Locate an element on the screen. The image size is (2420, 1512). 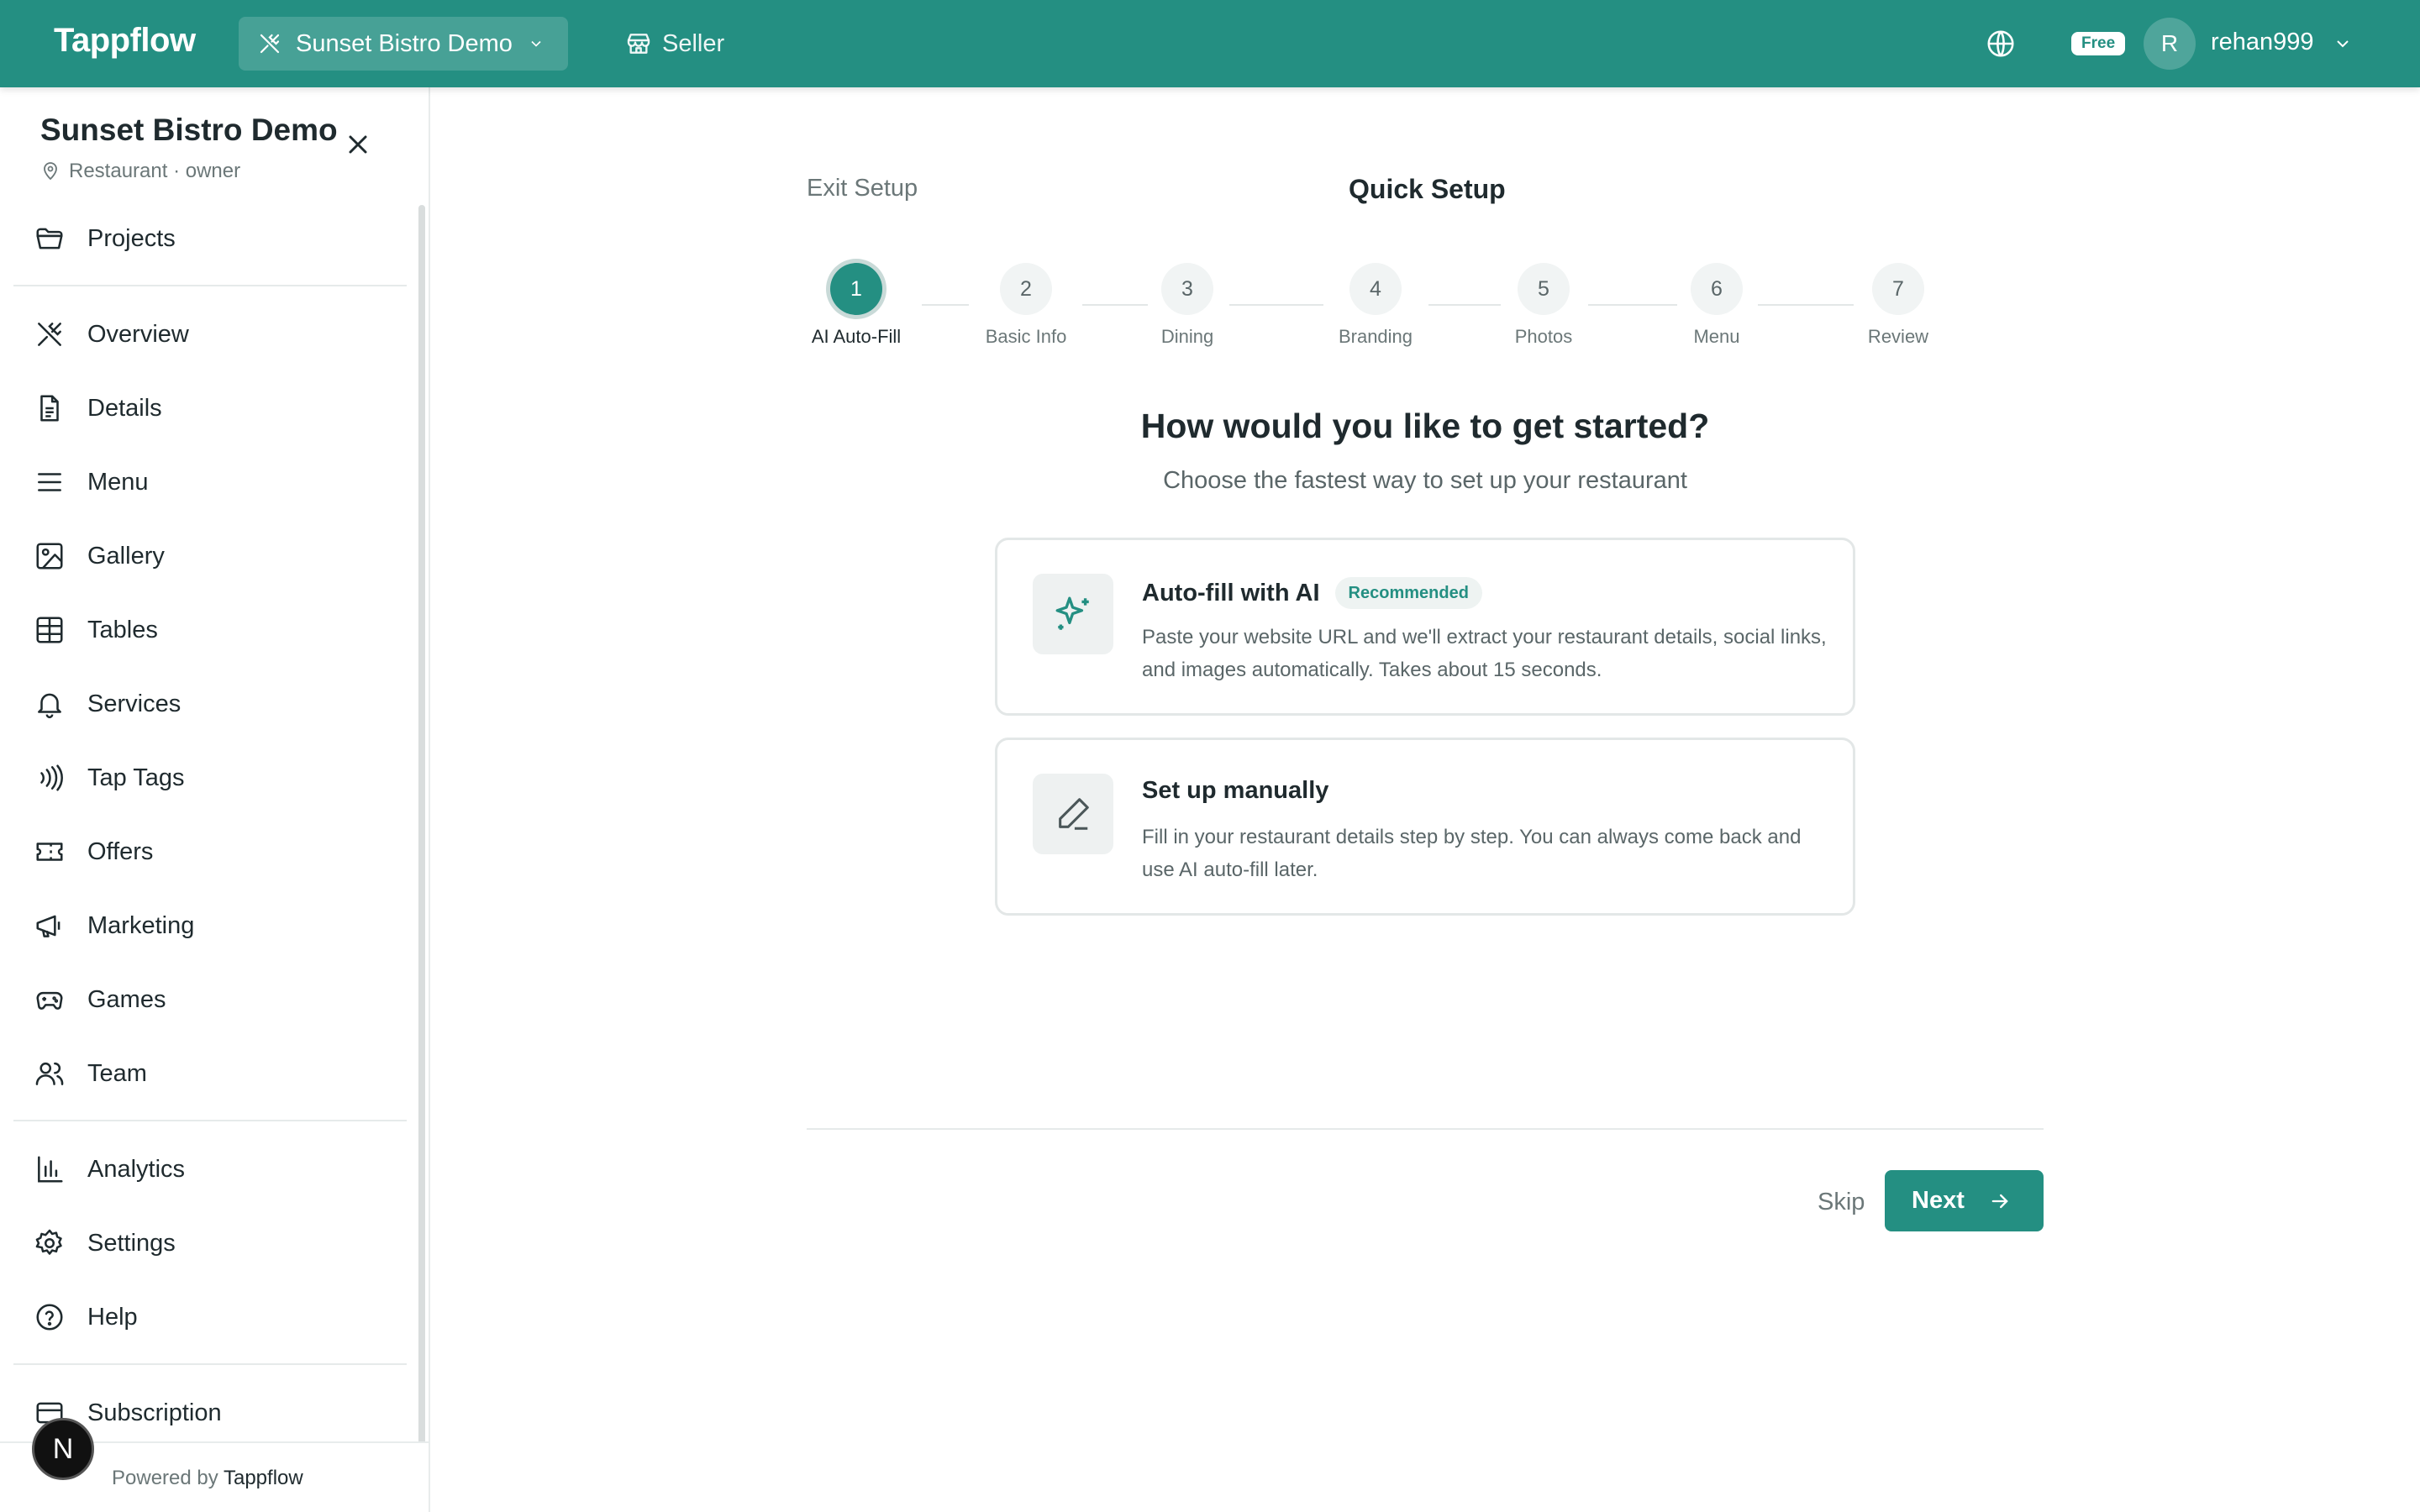
seller-link: Seller is located at coordinates (674, 44).